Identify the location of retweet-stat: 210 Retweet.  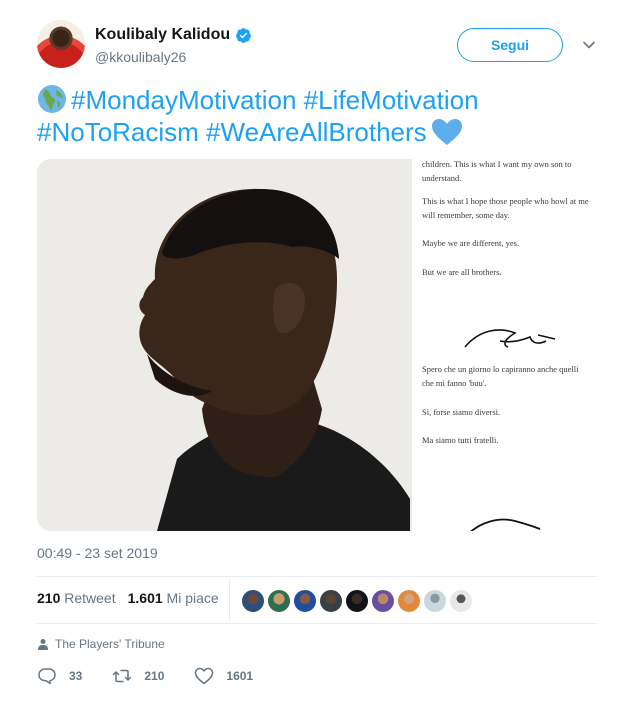
(76, 598).